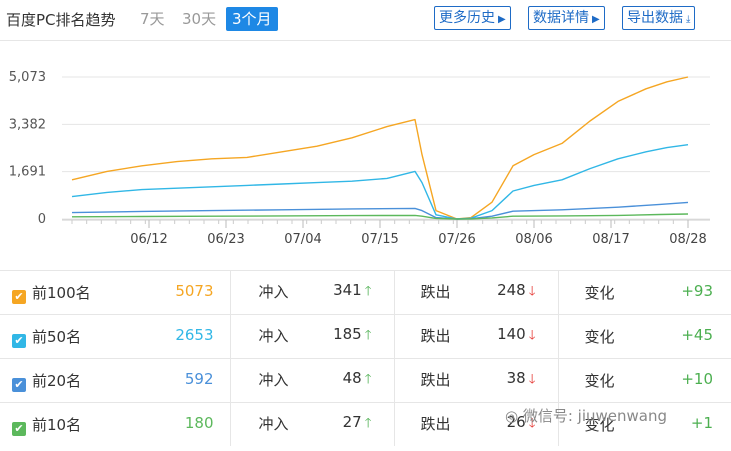  Describe the element at coordinates (456, 239) in the screenshot. I see `x-tick-label: 07/26` at that location.